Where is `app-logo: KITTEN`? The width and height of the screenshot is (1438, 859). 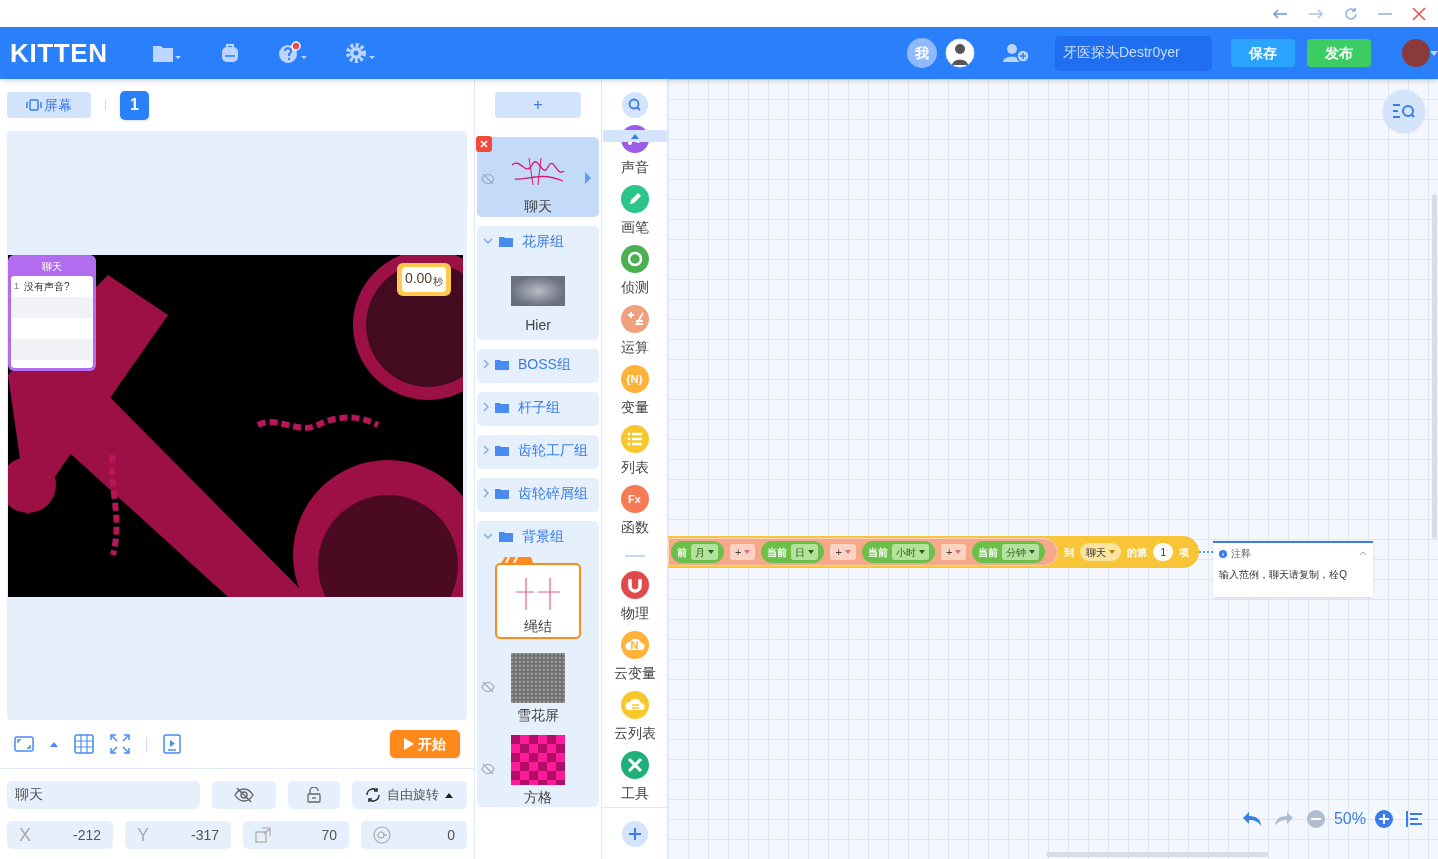
app-logo: KITTEN is located at coordinates (59, 53).